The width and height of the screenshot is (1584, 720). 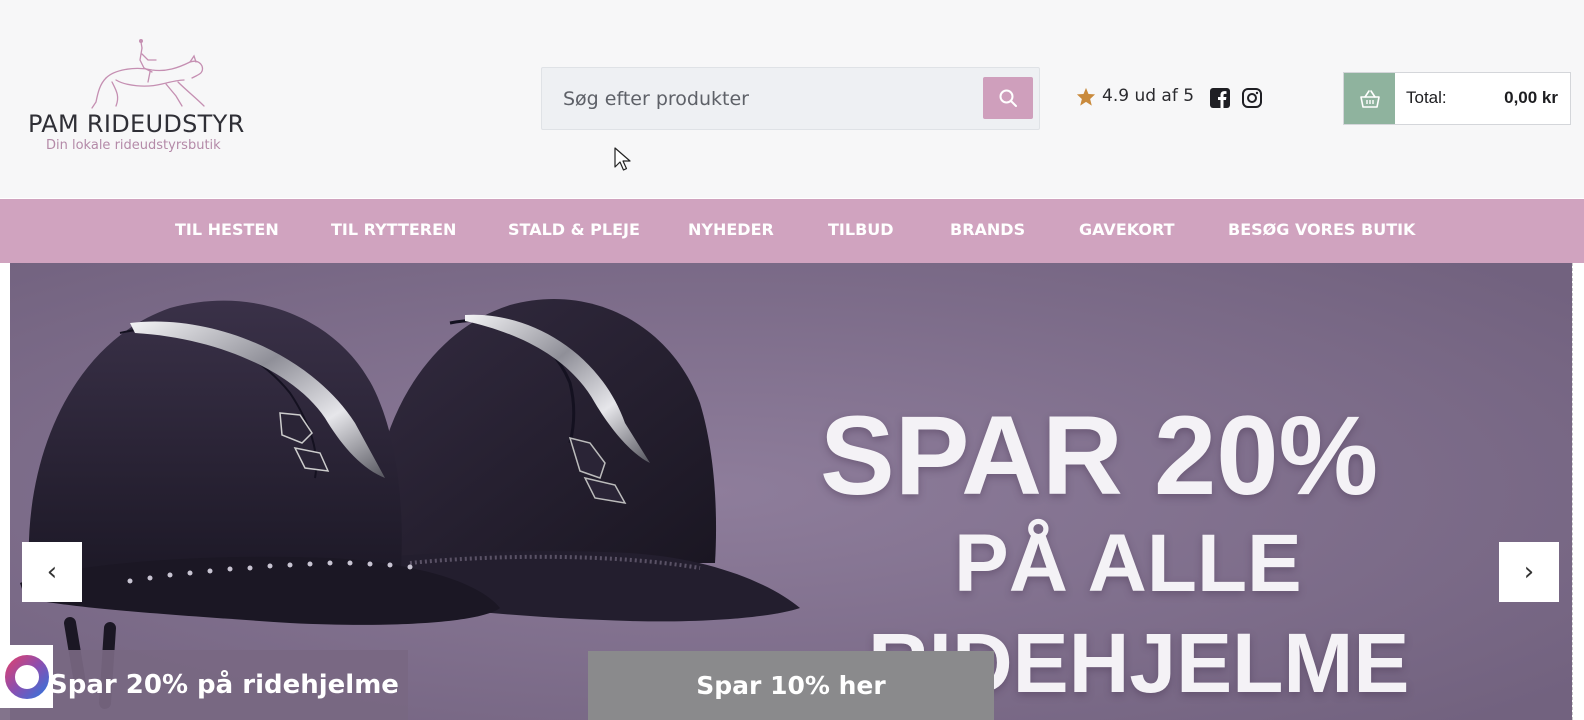 I want to click on store-rating: 4.9 ud af 5, so click(x=1135, y=96).